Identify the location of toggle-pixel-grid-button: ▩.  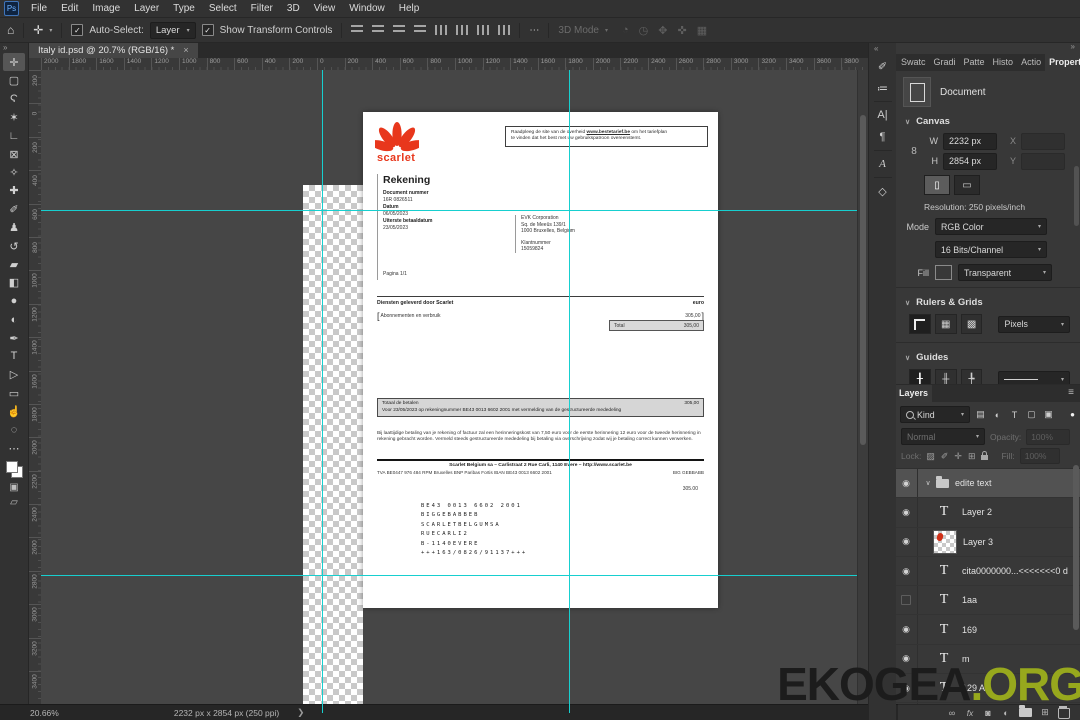
(971, 324).